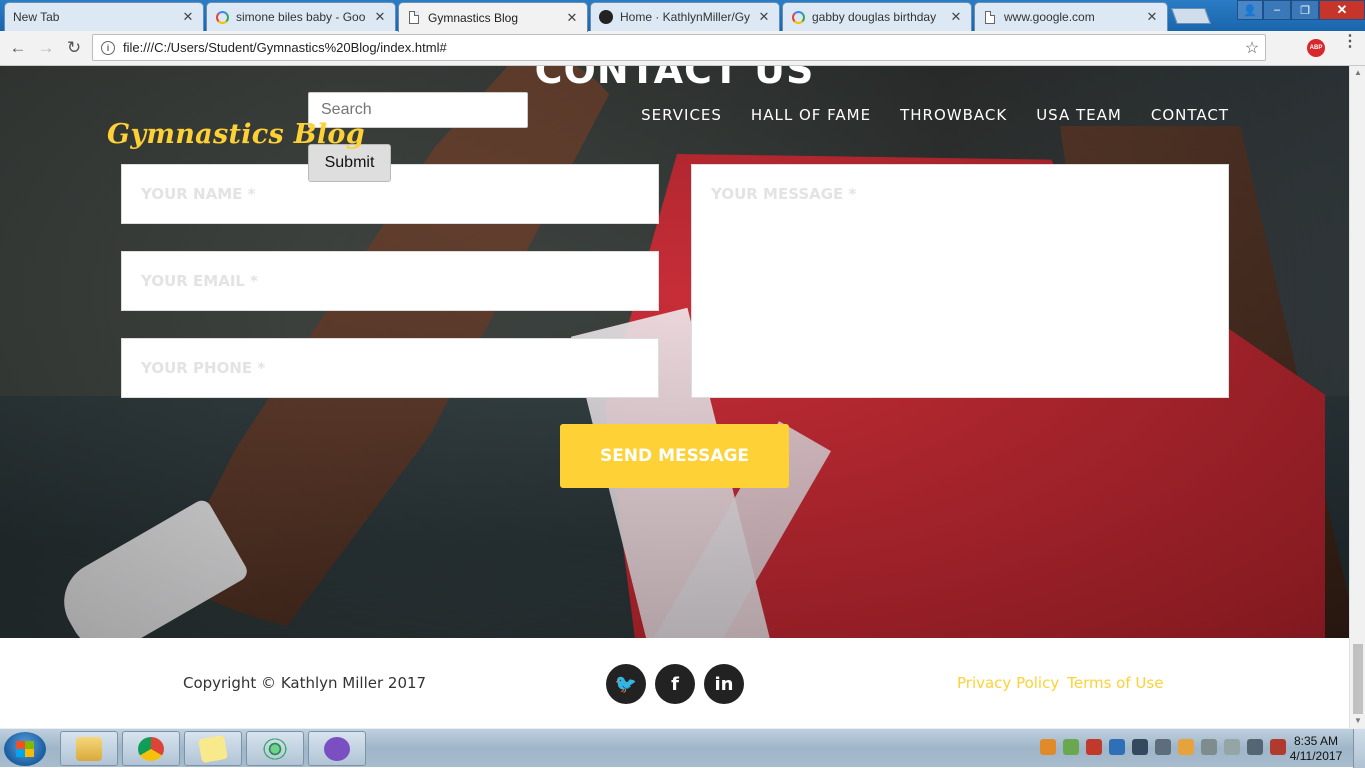 The image size is (1365, 768). What do you see at coordinates (473, 17) in the screenshot?
I see `tab-label: Gymnastics Blog` at bounding box center [473, 17].